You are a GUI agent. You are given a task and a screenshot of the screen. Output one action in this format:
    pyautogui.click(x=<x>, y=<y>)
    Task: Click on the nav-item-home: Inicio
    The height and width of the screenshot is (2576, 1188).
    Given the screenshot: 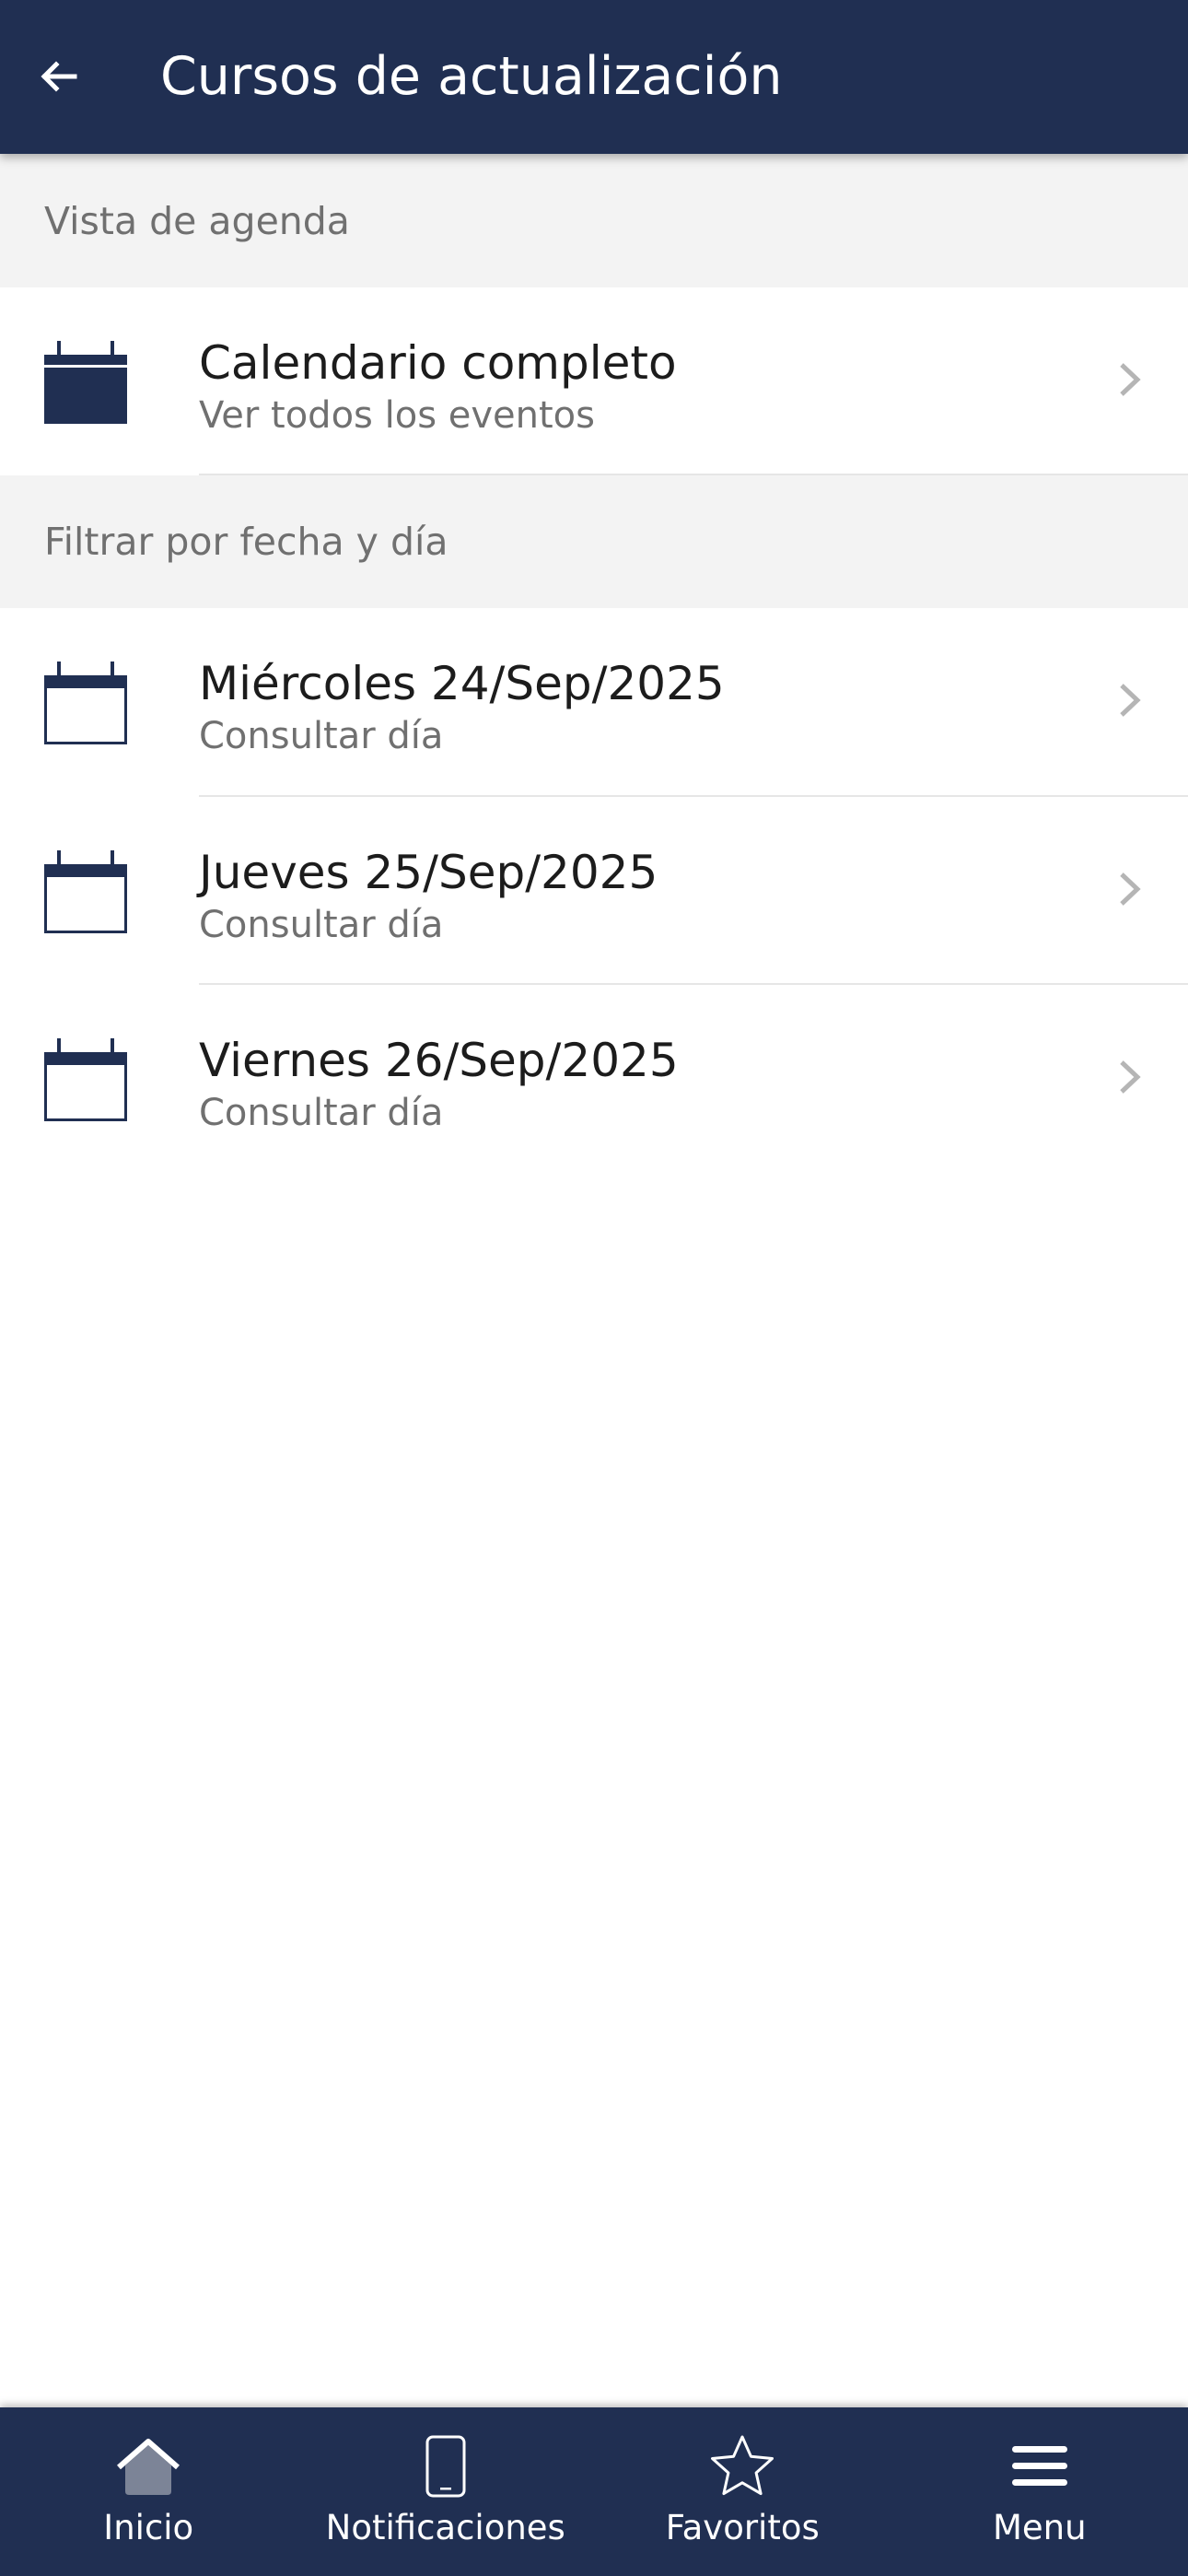 What is the action you would take?
    pyautogui.click(x=148, y=2491)
    